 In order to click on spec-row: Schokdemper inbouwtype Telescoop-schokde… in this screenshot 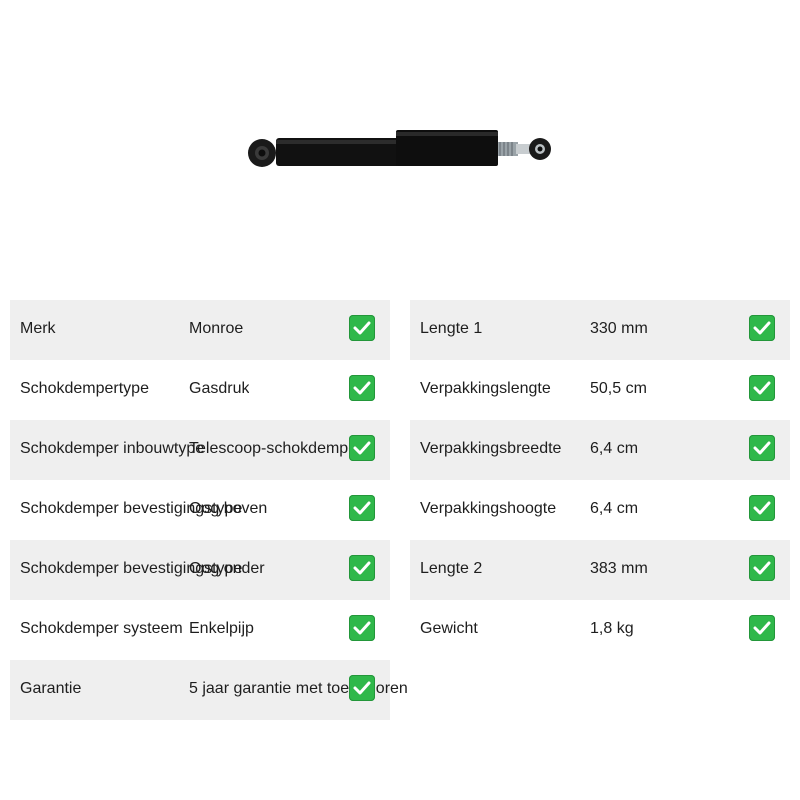, I will do `click(200, 450)`.